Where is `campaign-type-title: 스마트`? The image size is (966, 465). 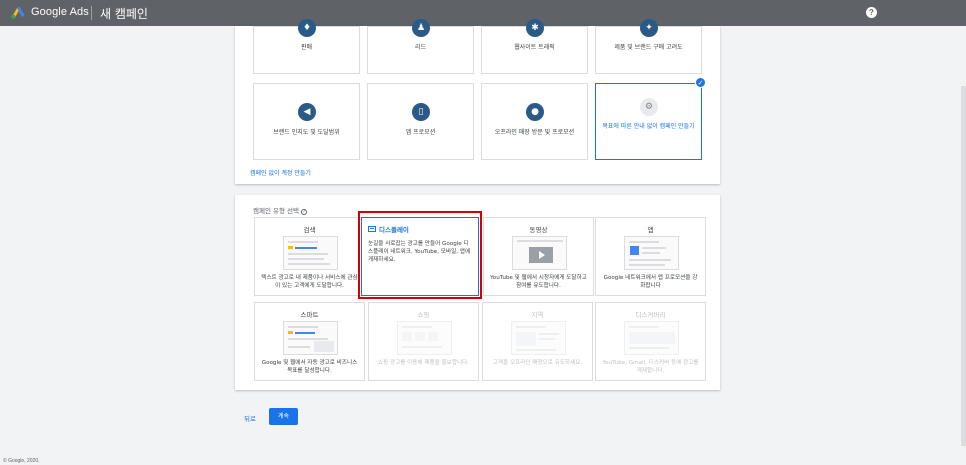 campaign-type-title: 스마트 is located at coordinates (309, 315).